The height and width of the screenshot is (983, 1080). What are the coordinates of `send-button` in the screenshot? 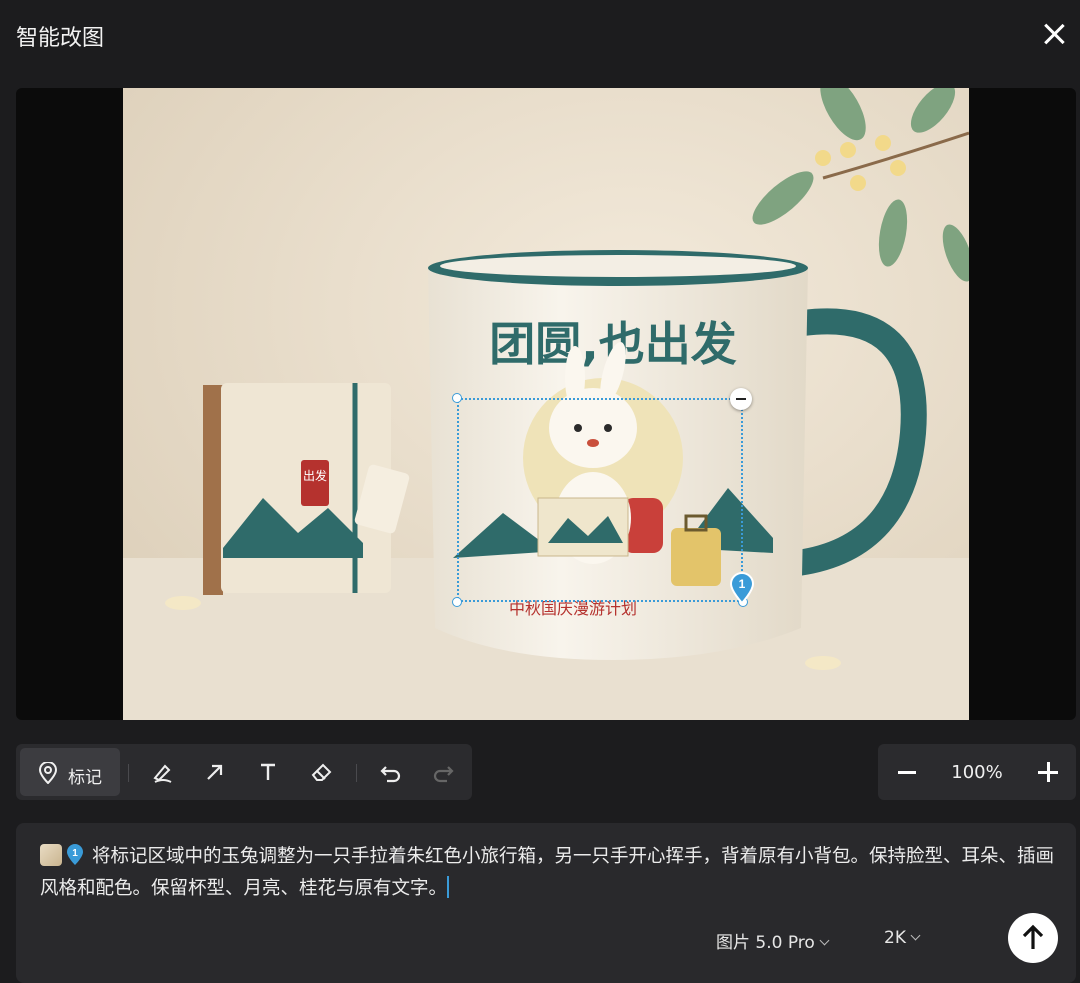 It's located at (1033, 938).